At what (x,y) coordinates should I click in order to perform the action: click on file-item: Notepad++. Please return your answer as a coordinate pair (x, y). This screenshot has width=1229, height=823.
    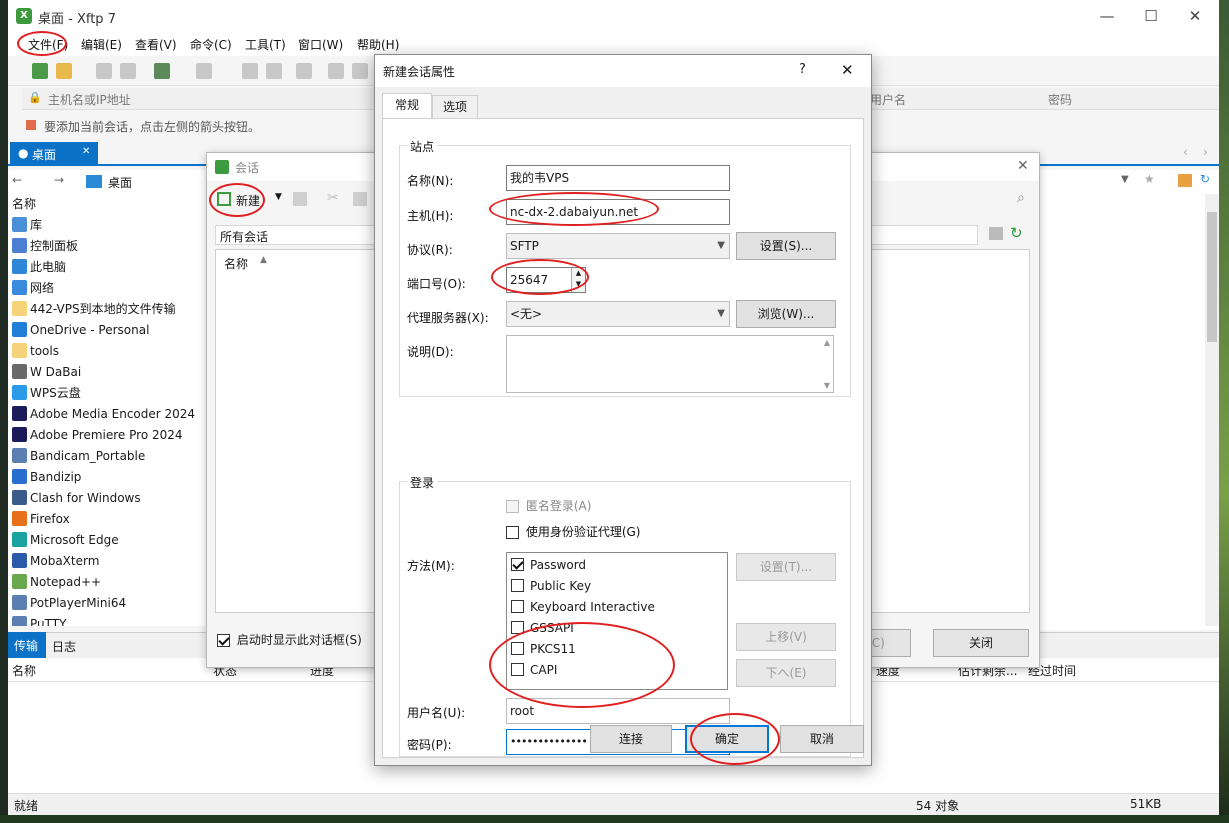
    Looking at the image, I should click on (108, 581).